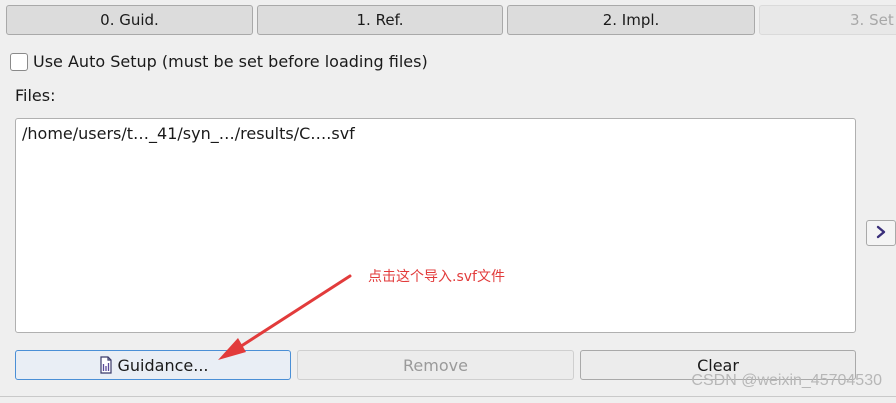  What do you see at coordinates (448, 396) in the screenshot?
I see `divider` at bounding box center [448, 396].